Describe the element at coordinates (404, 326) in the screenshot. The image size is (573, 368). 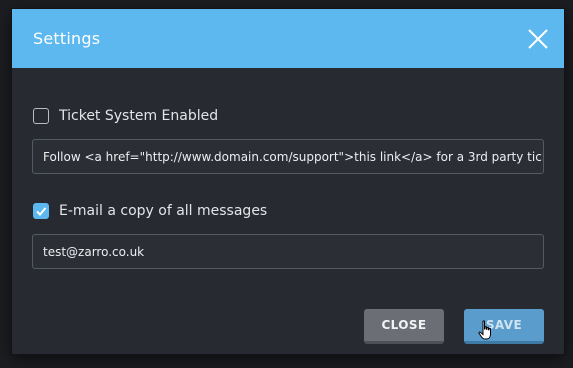
I see `close-button: CLOSE` at that location.